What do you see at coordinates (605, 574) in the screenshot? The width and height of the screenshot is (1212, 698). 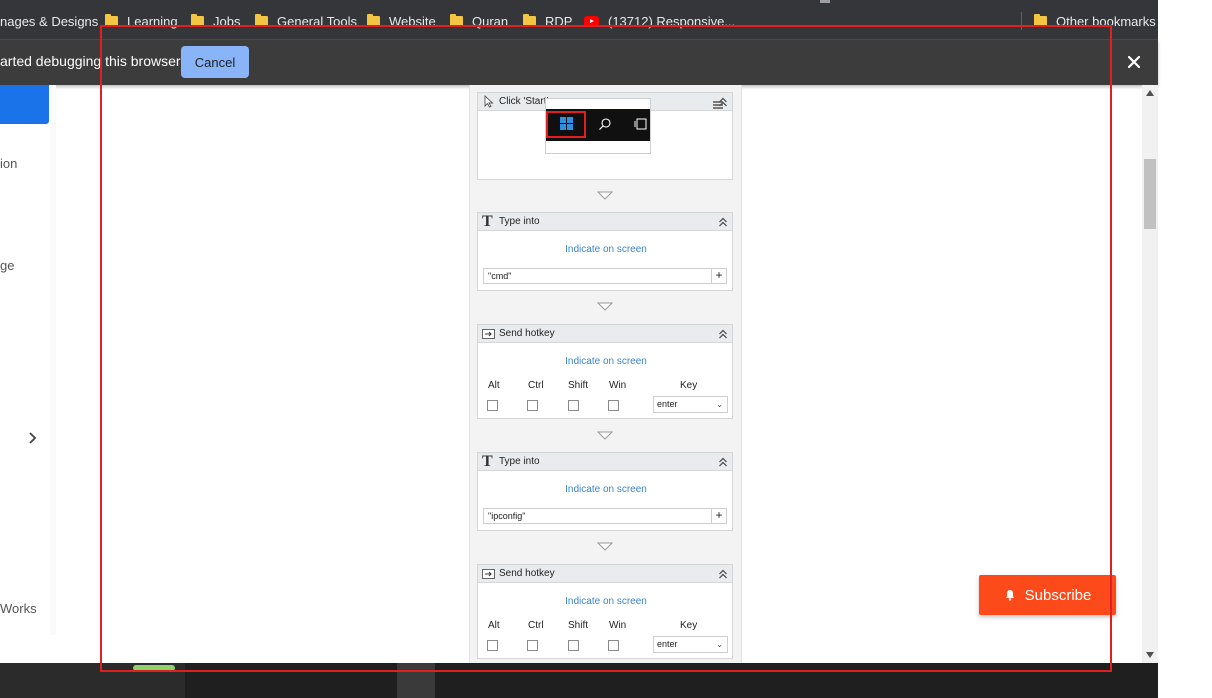 I see `activity-header: Send hotkey` at bounding box center [605, 574].